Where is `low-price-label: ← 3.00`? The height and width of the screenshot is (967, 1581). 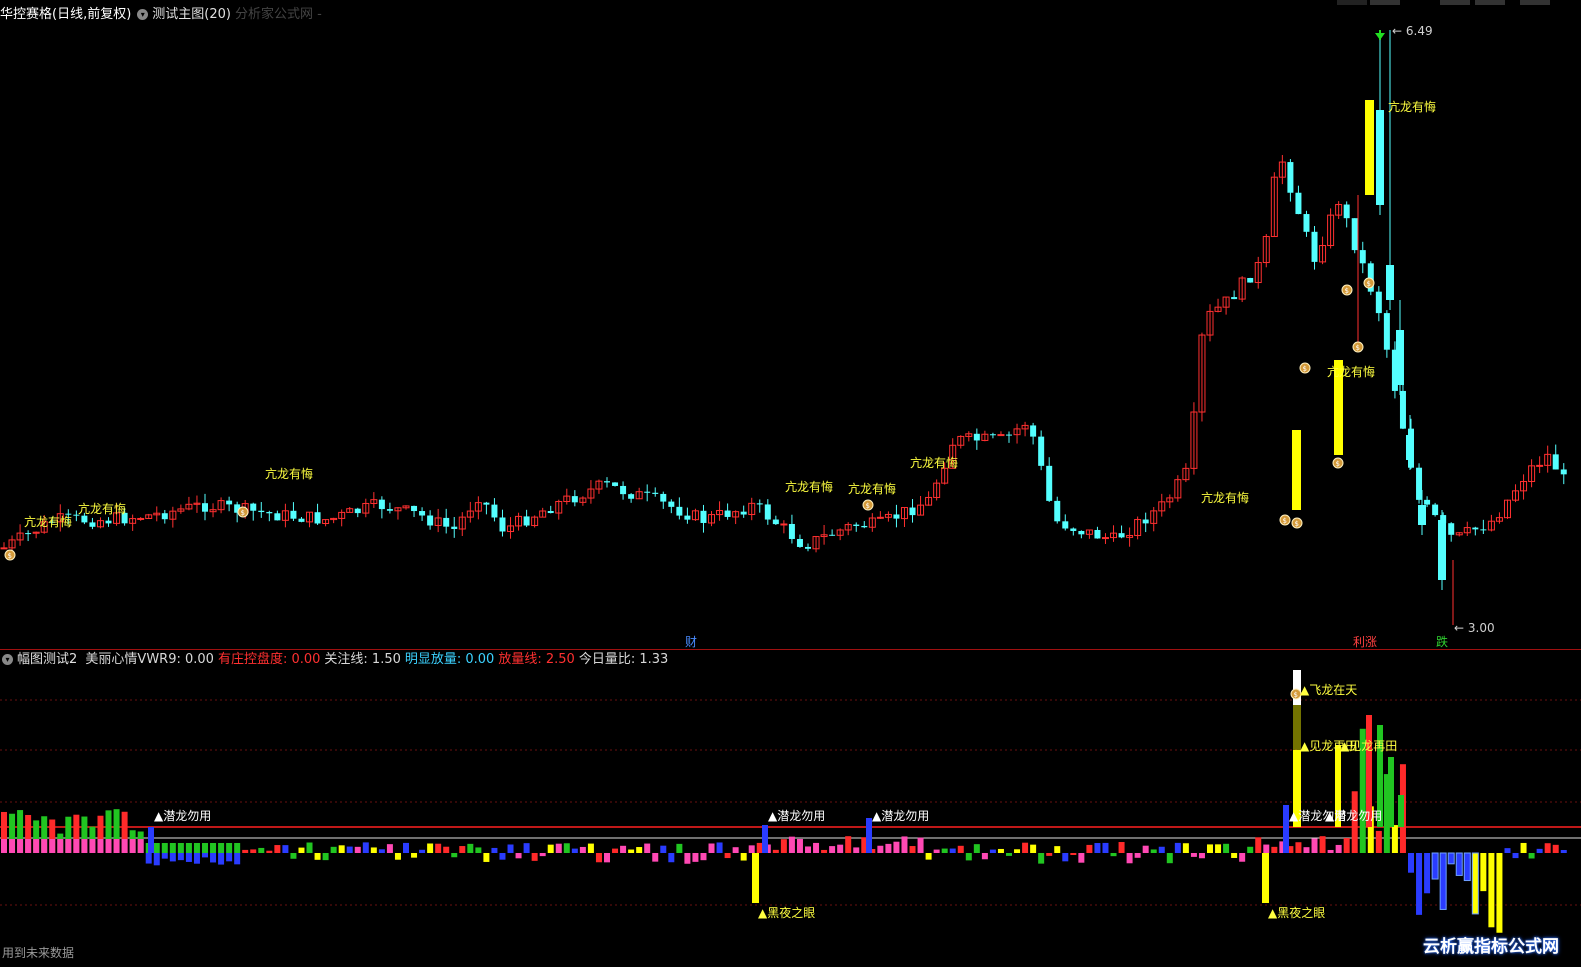 low-price-label: ← 3.00 is located at coordinates (1474, 628).